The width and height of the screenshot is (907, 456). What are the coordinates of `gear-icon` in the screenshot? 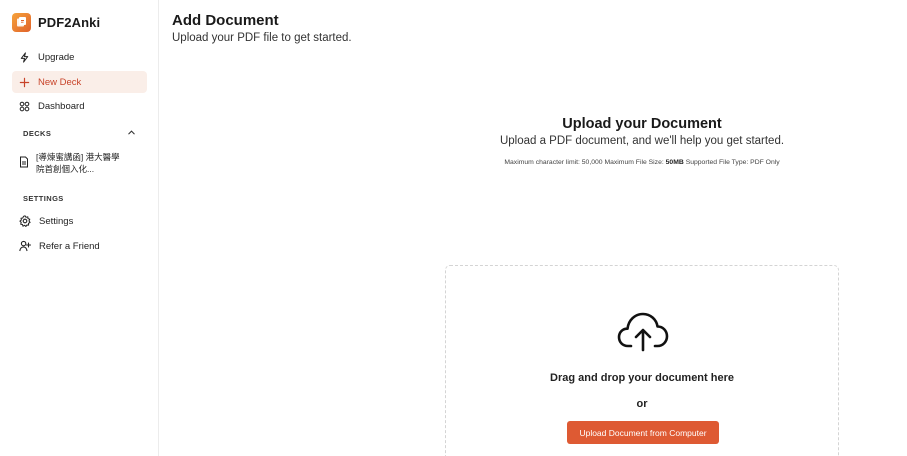 It's located at (25, 221).